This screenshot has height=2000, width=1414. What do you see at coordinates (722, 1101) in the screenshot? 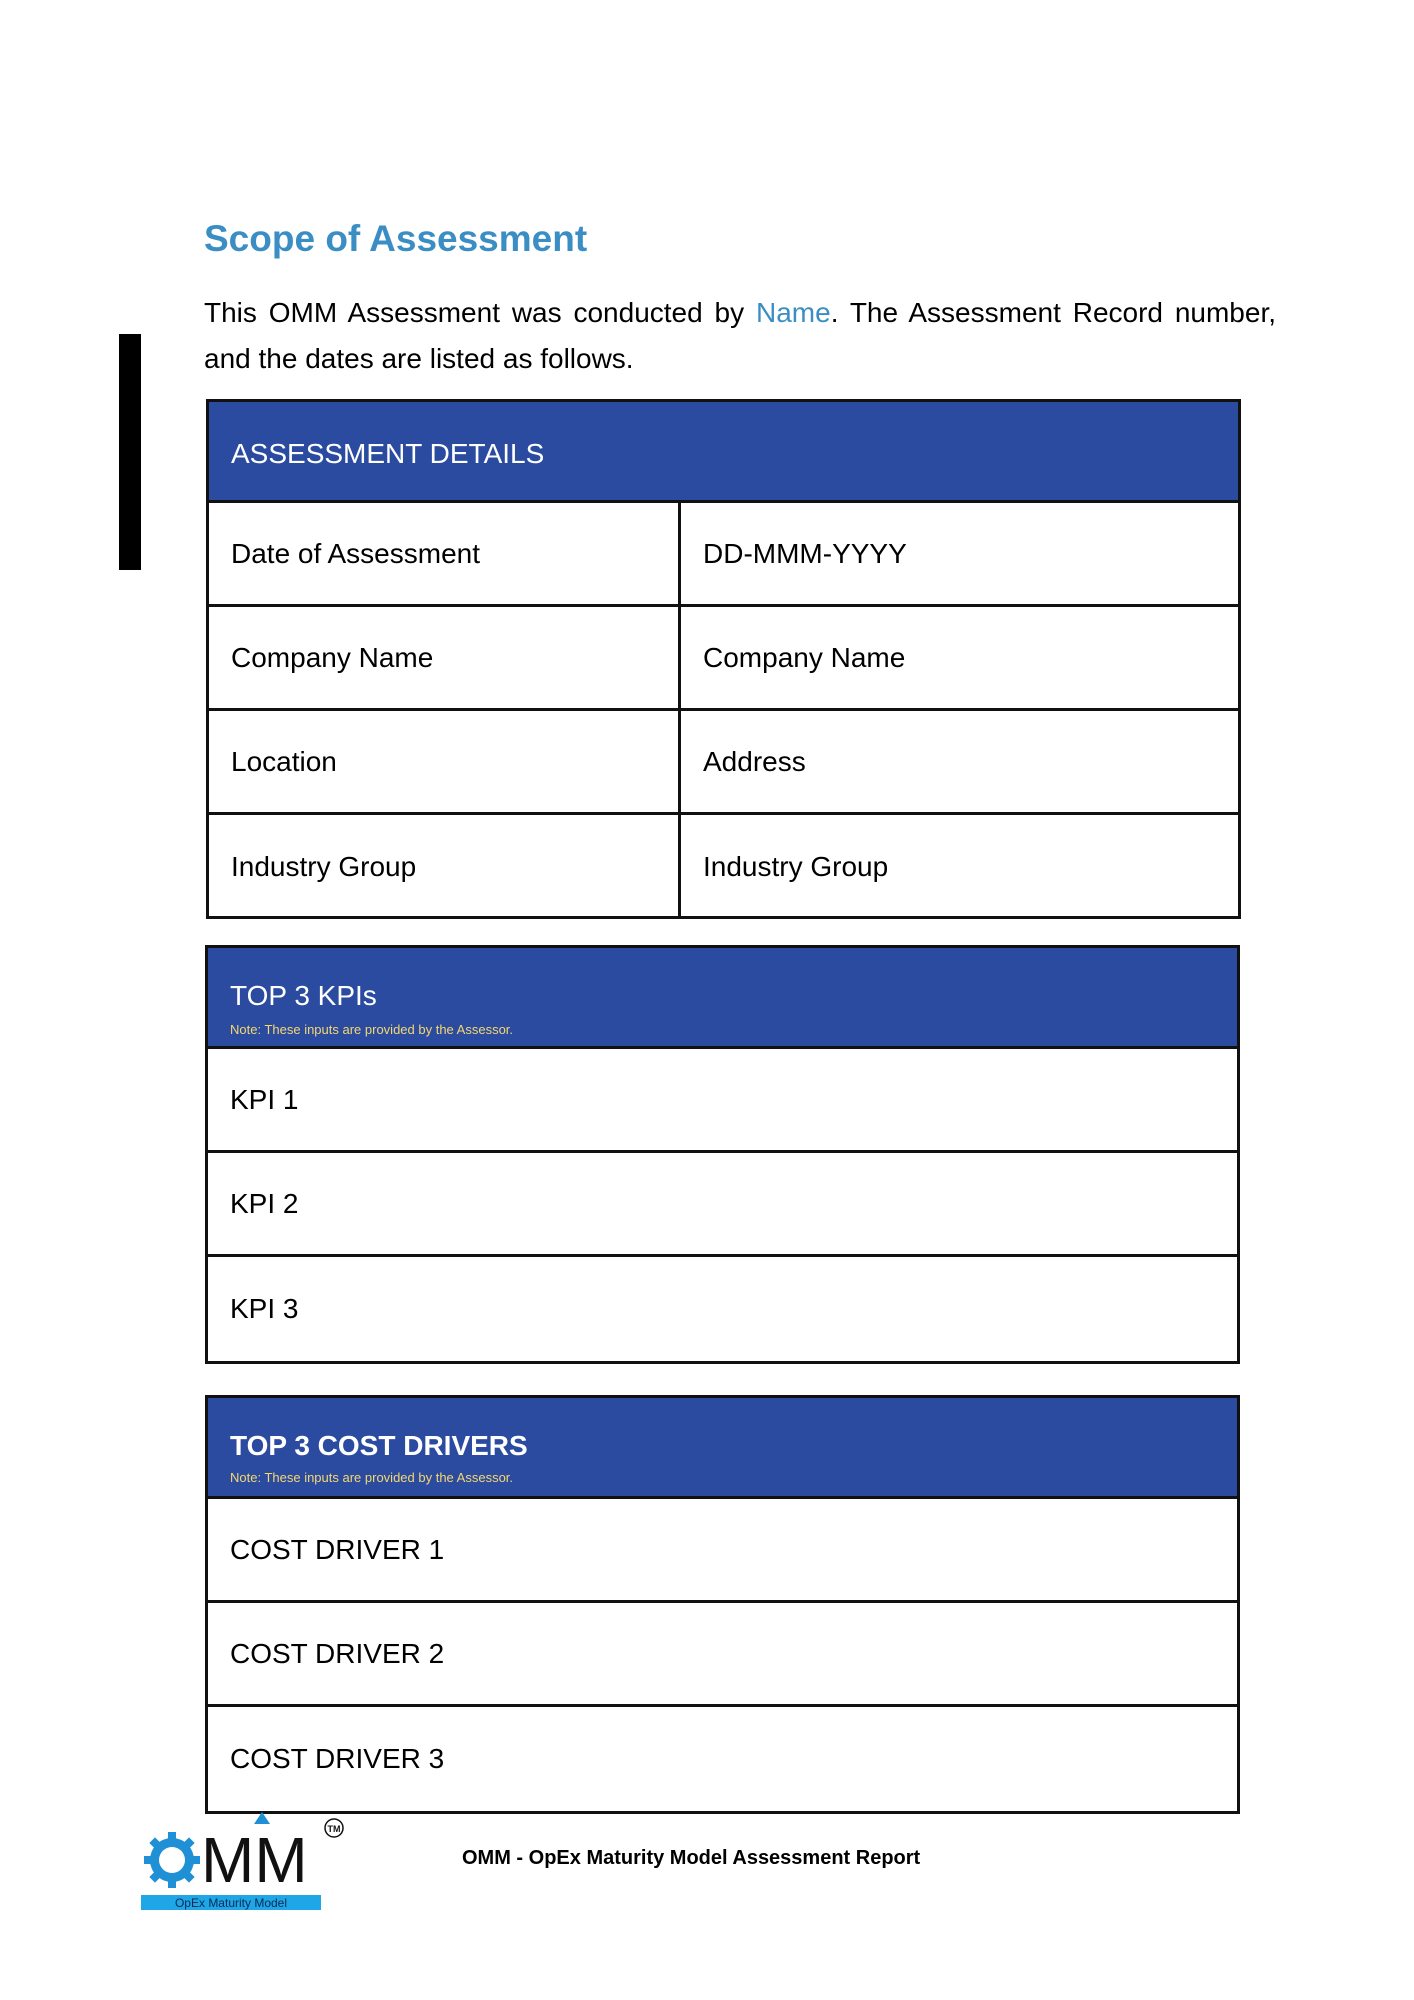
I see `table-row: KPI 1` at bounding box center [722, 1101].